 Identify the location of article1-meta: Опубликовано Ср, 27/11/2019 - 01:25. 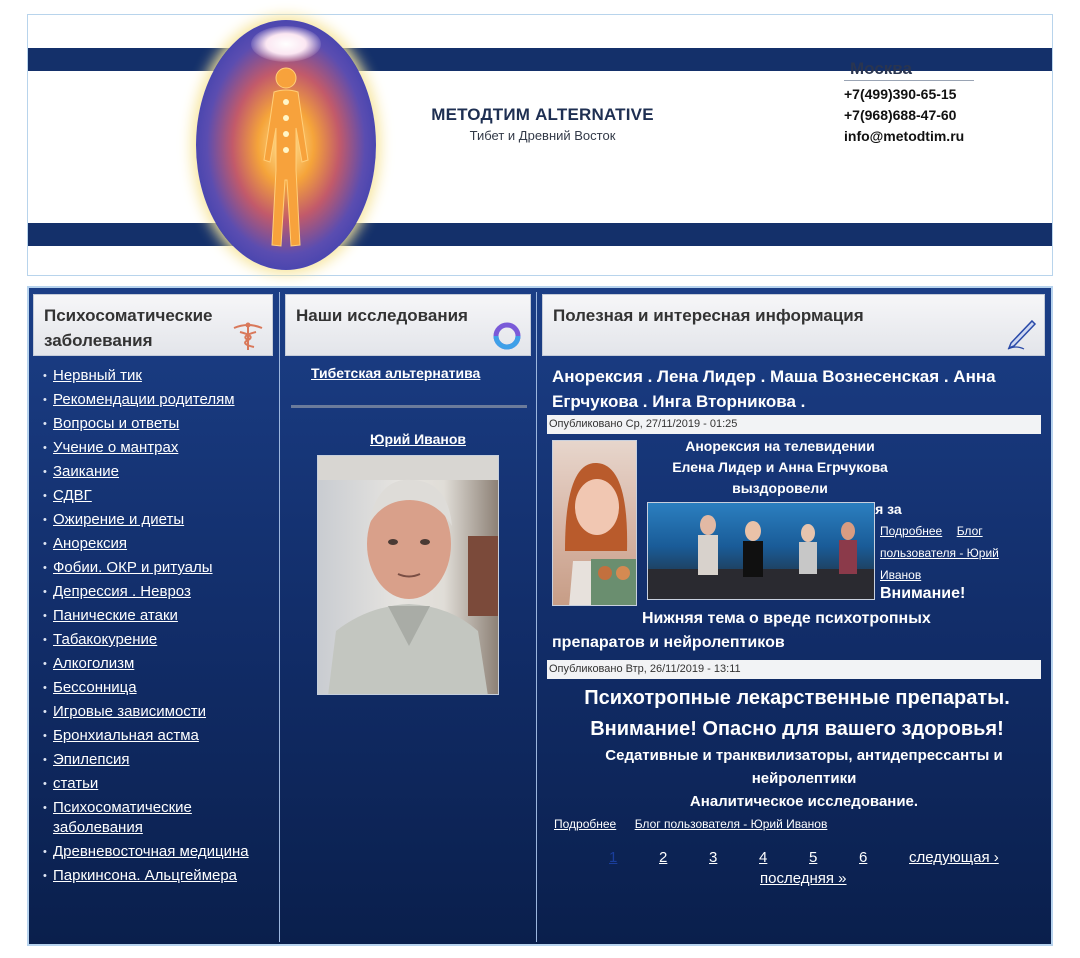
(794, 424).